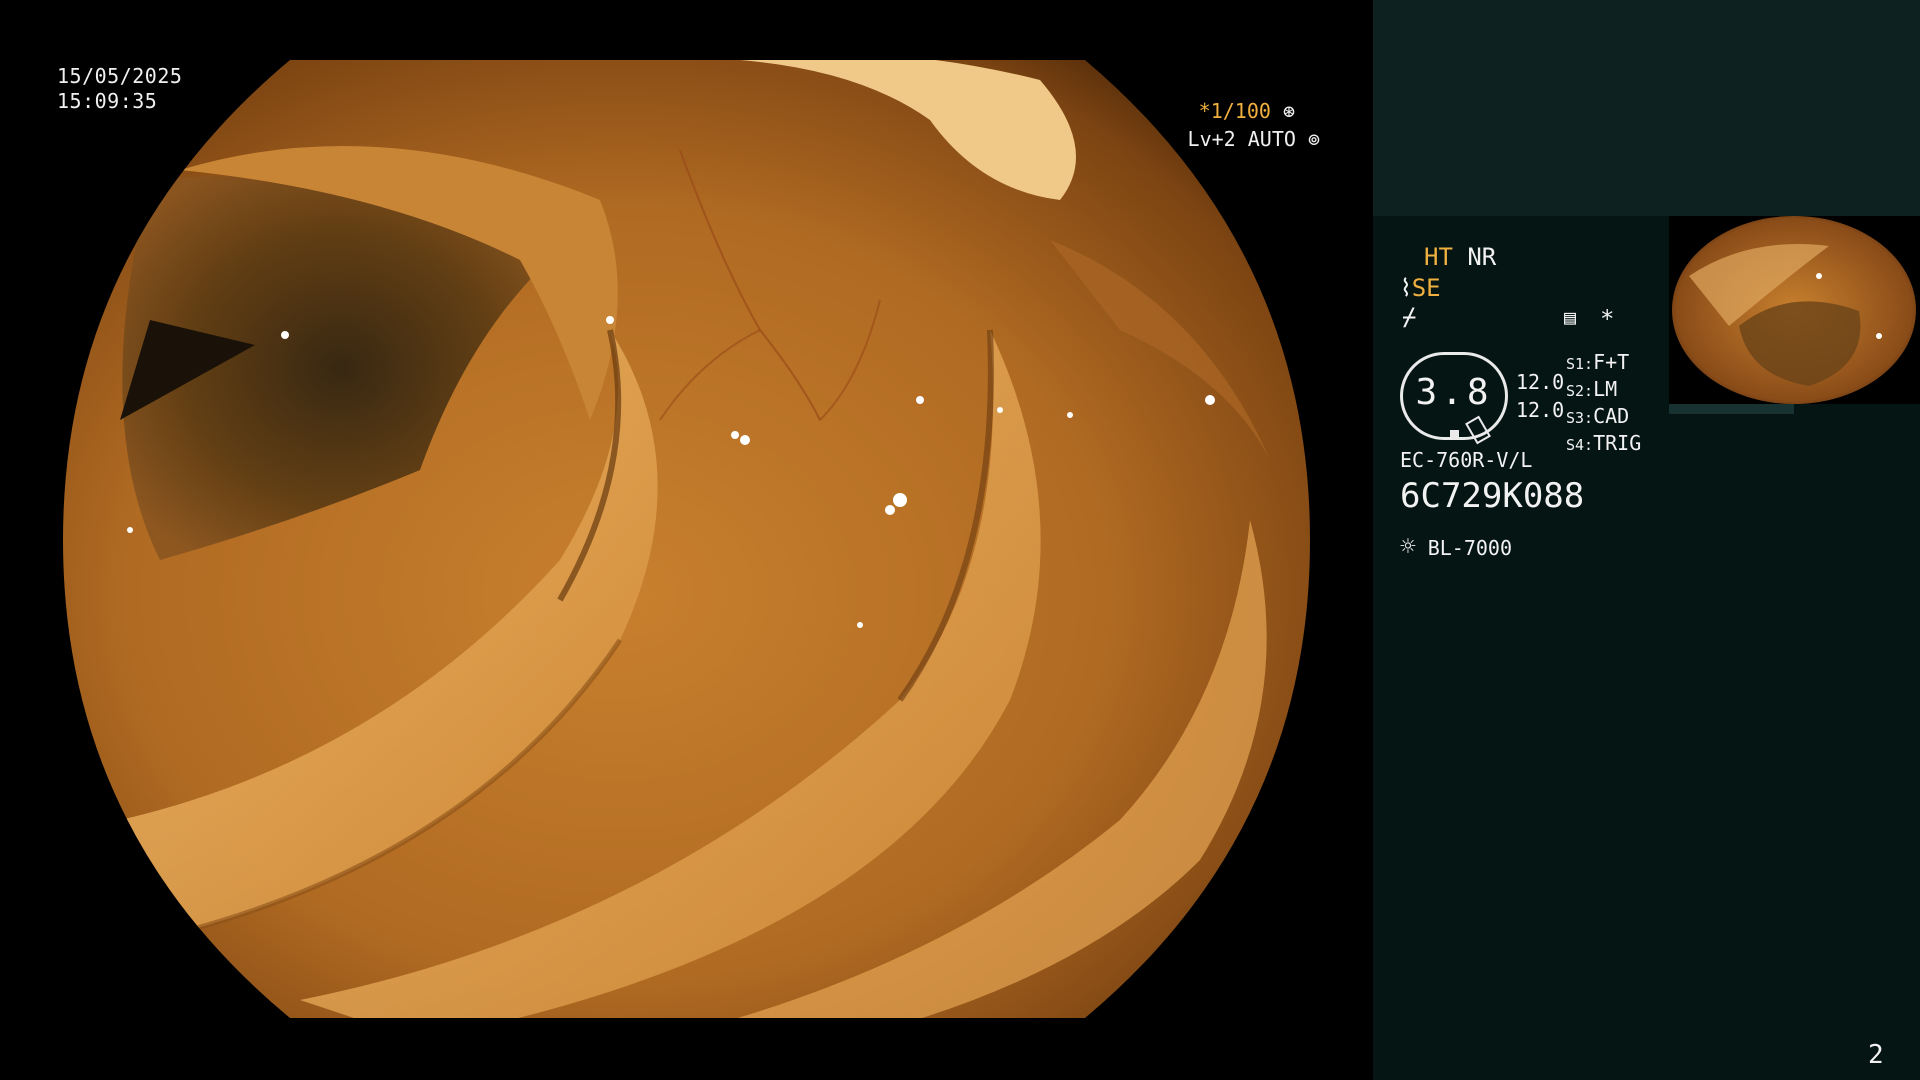 Image resolution: width=1920 pixels, height=1080 pixels. What do you see at coordinates (1540, 410) in the screenshot?
I see `gauge-side-2: 12.0` at bounding box center [1540, 410].